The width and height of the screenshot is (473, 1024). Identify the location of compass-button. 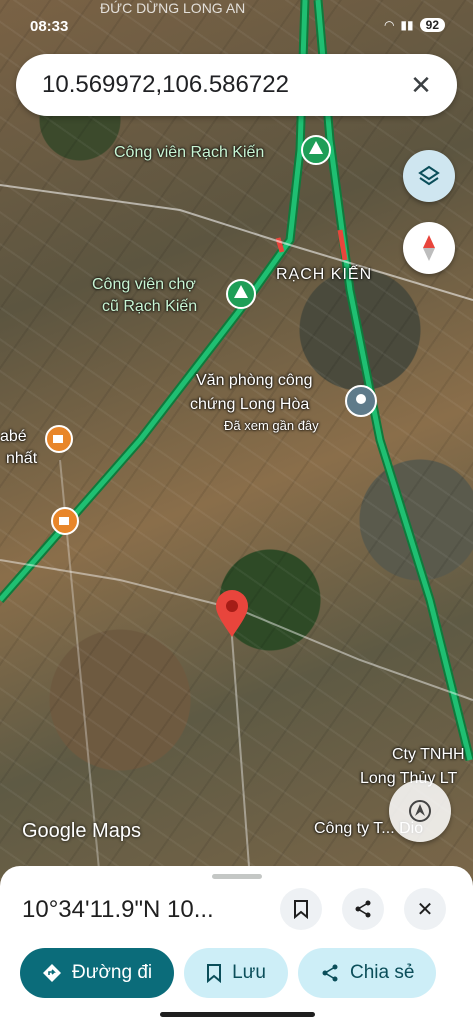
(429, 248).